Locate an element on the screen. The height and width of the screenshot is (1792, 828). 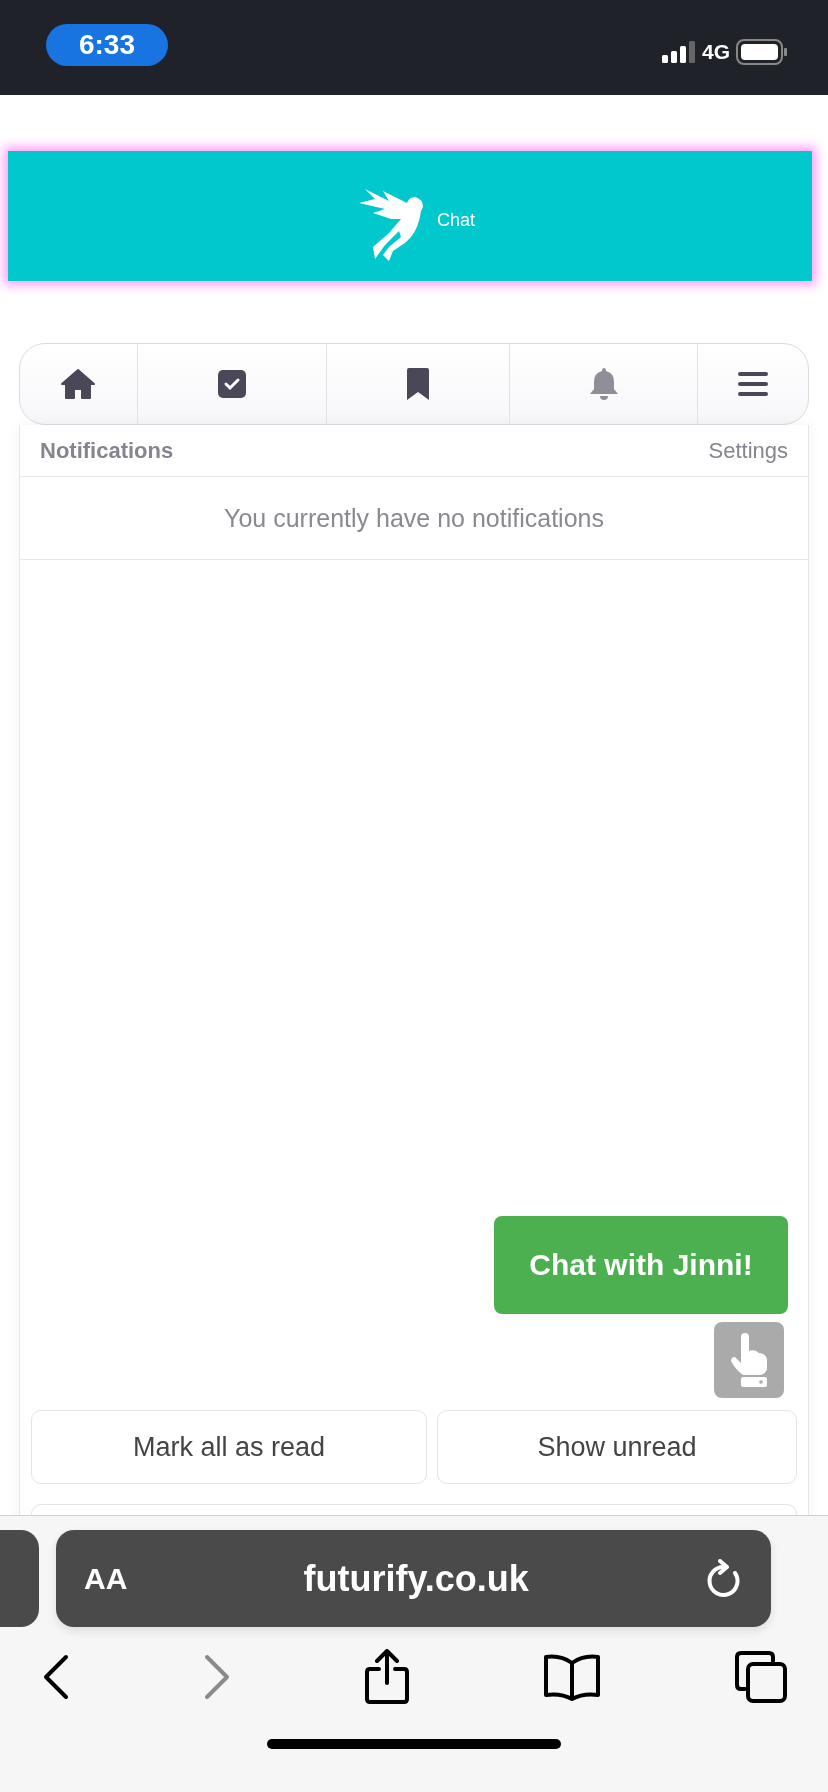
bell-icon is located at coordinates (603, 384).